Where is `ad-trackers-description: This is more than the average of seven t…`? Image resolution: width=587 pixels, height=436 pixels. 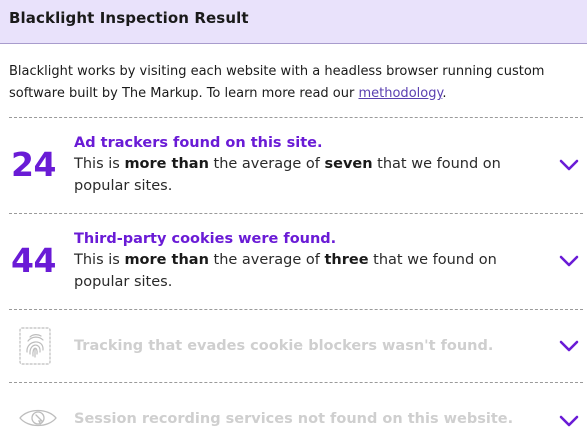 ad-trackers-description: This is more than the average of seven t… is located at coordinates (287, 175).